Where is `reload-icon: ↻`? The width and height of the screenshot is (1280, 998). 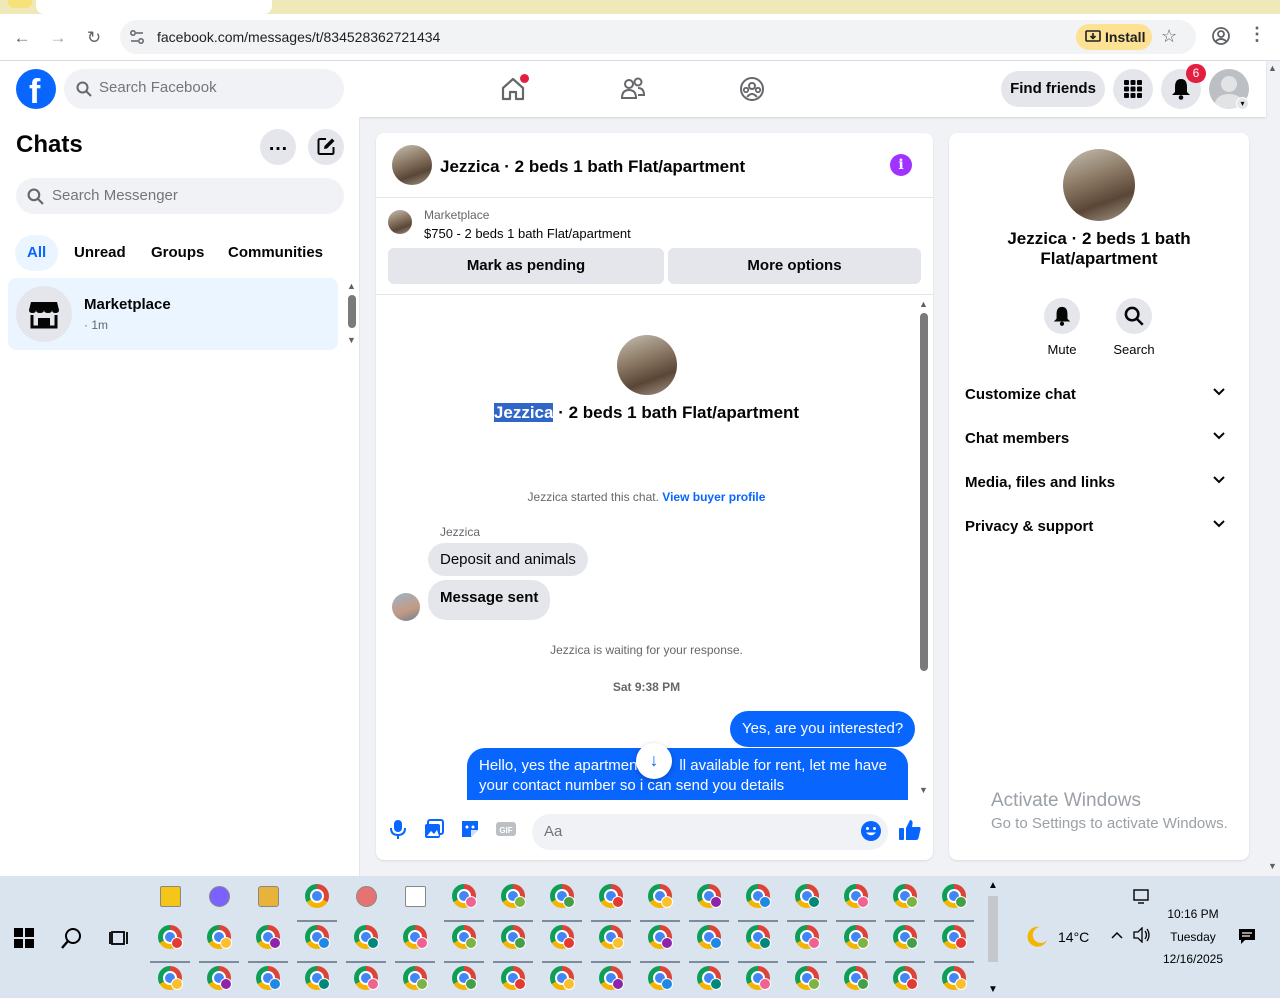 reload-icon: ↻ is located at coordinates (94, 38).